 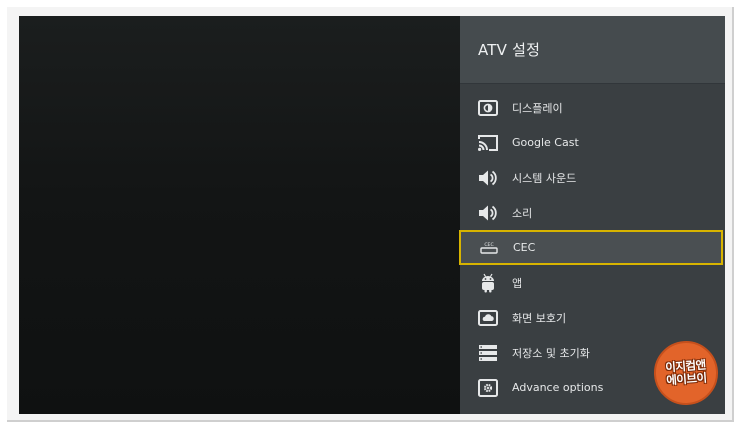 I want to click on android-icon, so click(x=488, y=283).